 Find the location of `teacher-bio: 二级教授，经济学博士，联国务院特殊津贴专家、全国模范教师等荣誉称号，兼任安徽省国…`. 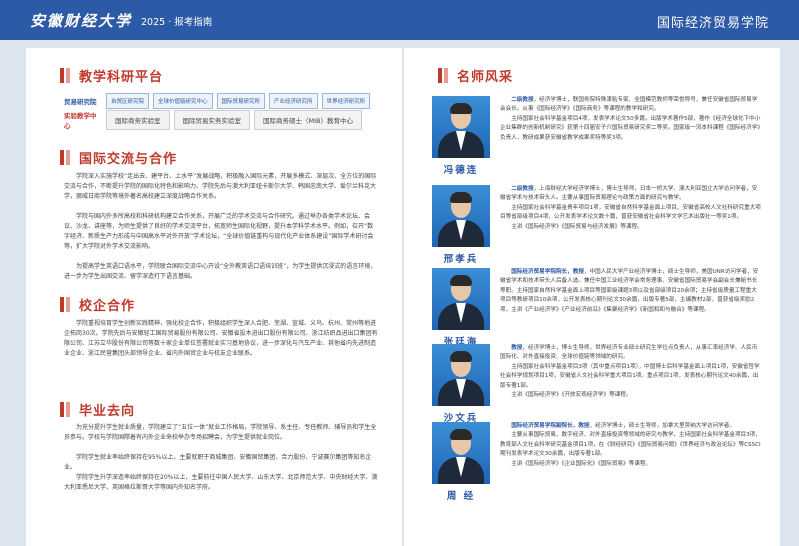

teacher-bio: 二级教授，经济学博士，联国务院特殊津贴专家、全国模范教师等荣誉称号，兼任安徽省国… is located at coordinates (631, 119).